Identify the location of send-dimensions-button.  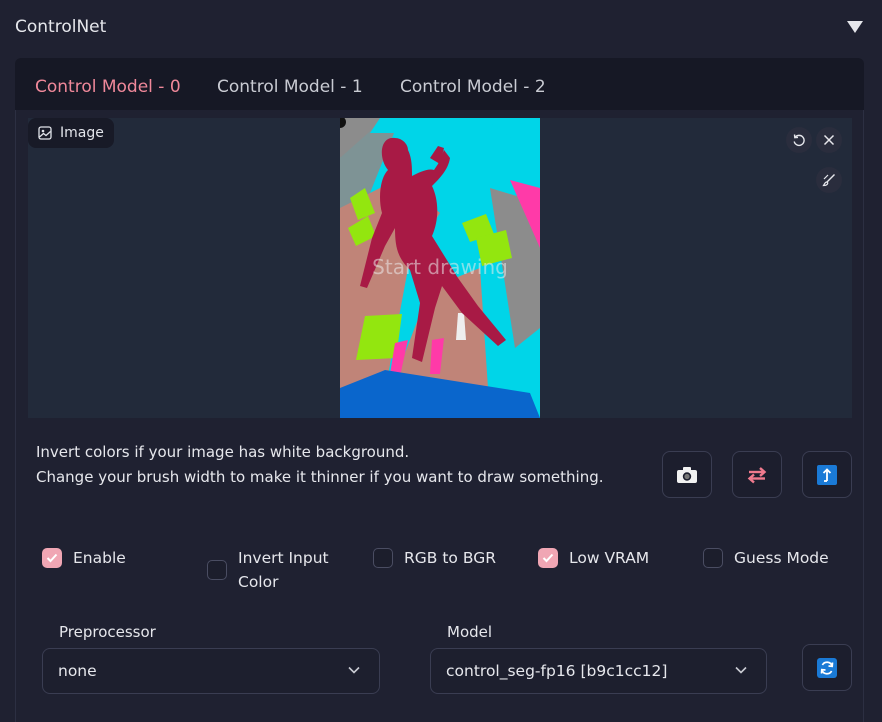
(827, 474).